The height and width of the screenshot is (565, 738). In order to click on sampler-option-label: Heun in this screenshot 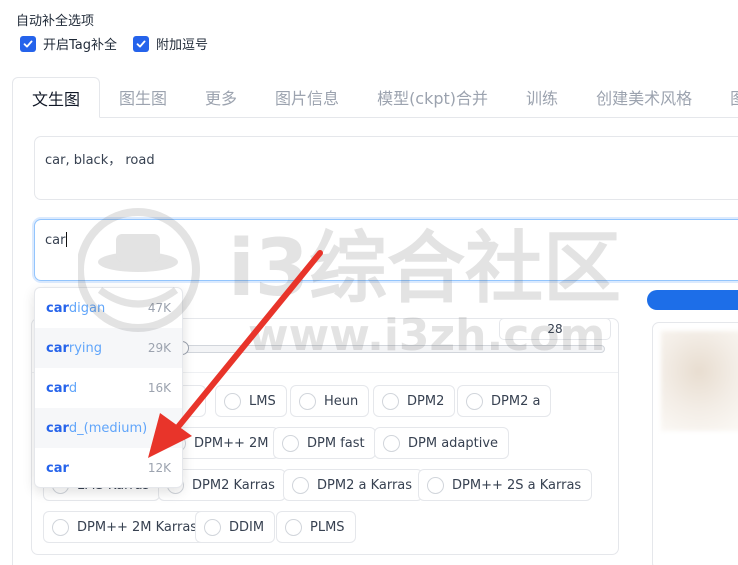, I will do `click(341, 401)`.